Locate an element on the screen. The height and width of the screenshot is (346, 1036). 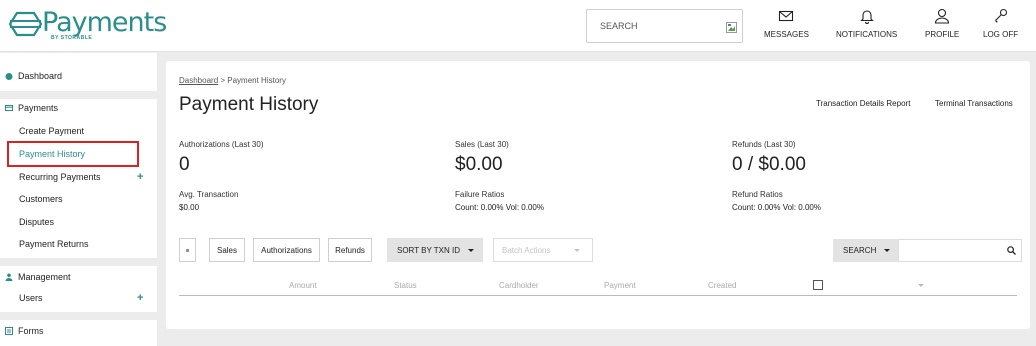
batch-actions-label: Batch Actions is located at coordinates (526, 250).